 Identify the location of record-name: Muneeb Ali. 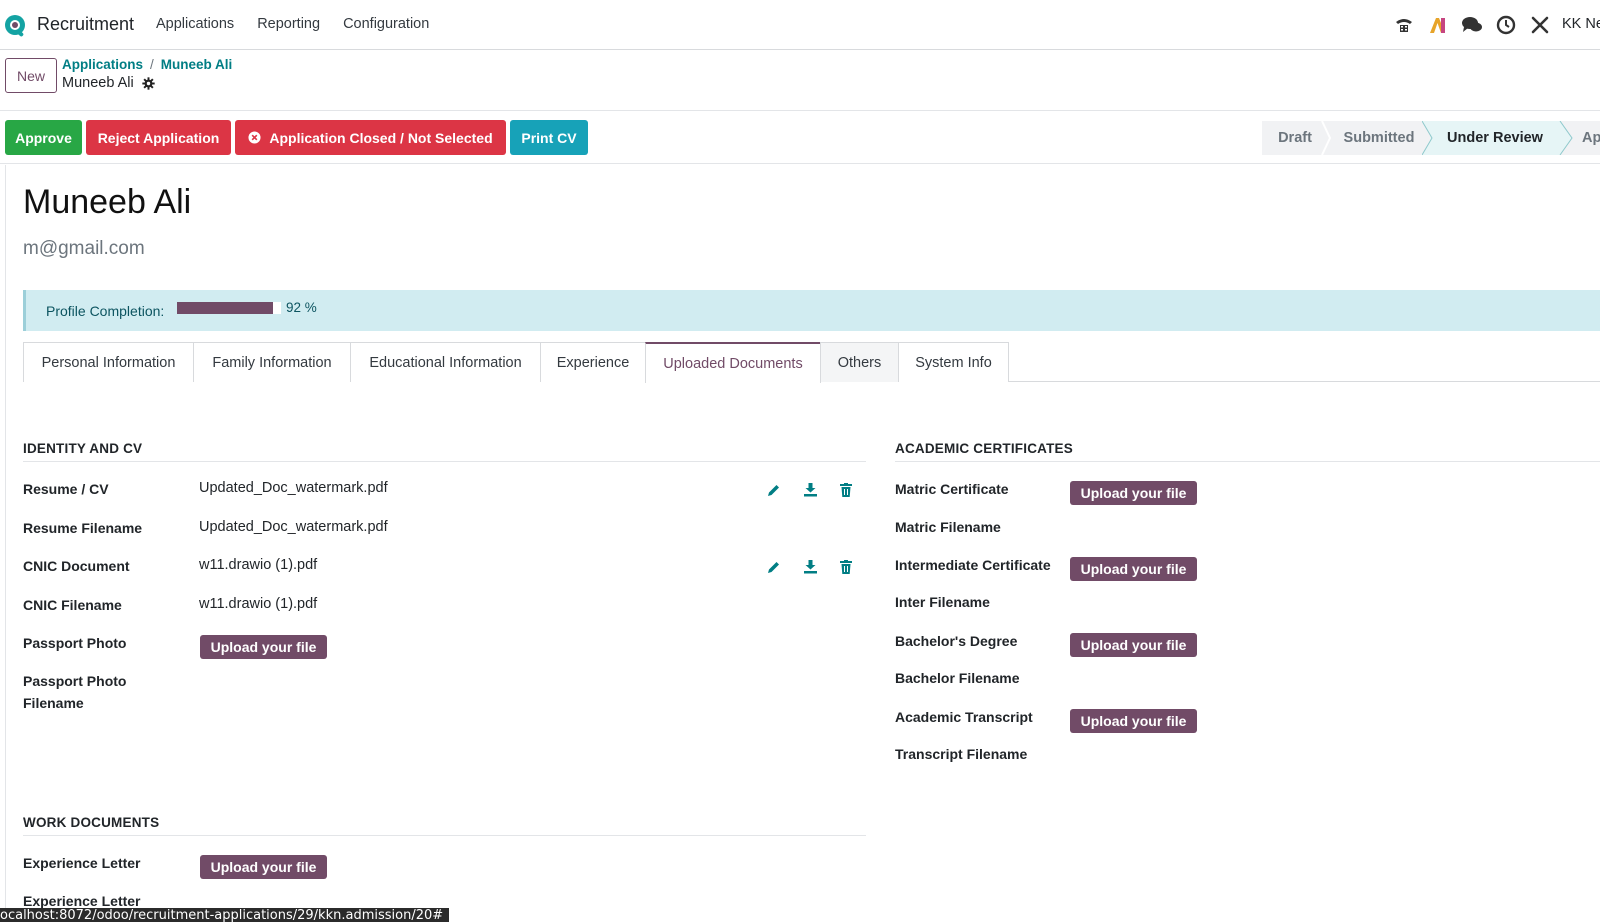
(98, 83).